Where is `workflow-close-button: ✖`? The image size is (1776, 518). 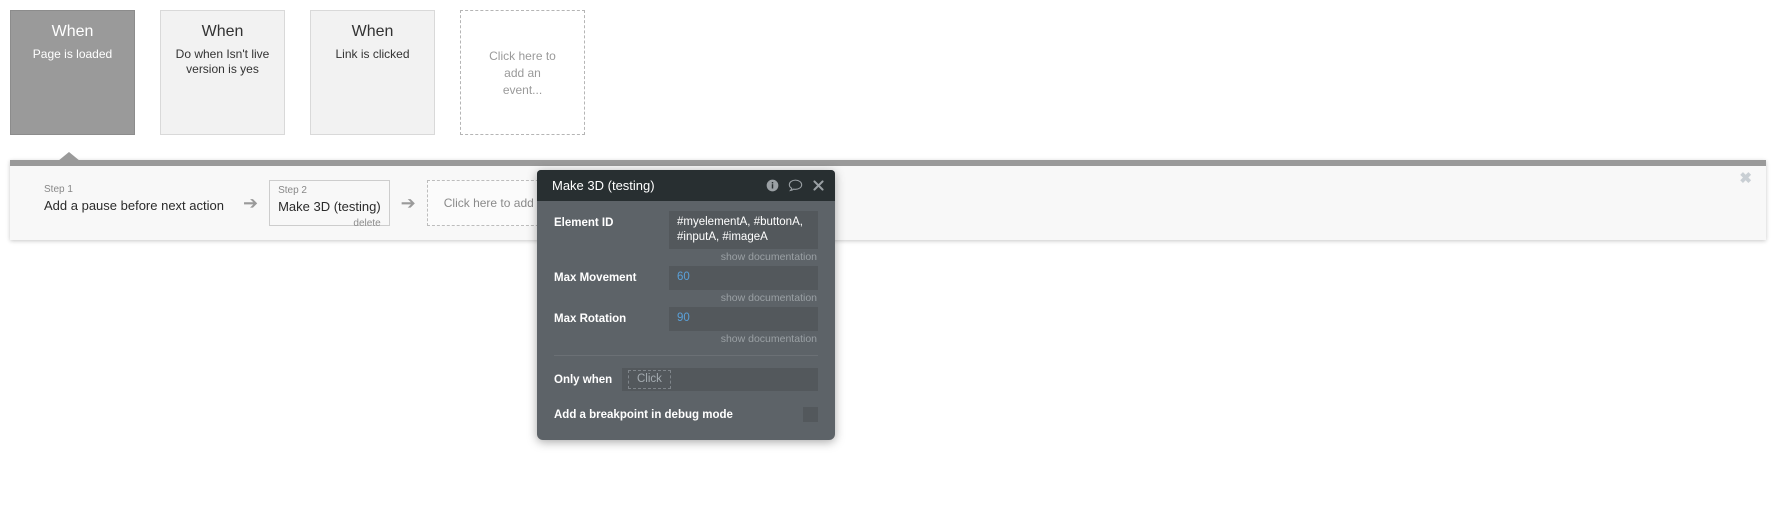
workflow-close-button: ✖ is located at coordinates (1745, 178).